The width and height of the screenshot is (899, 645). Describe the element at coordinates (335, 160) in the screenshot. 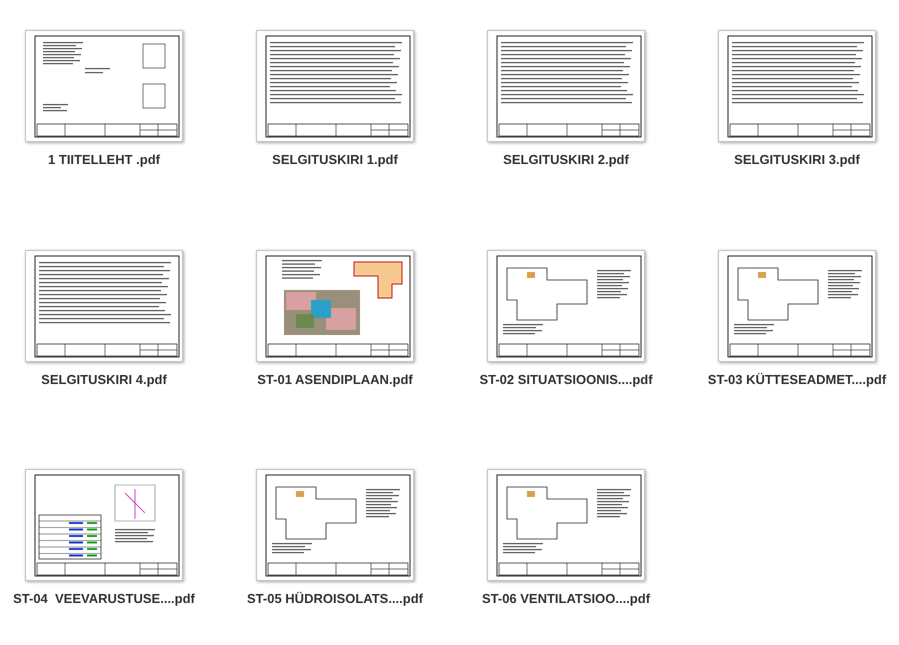

I see `file-name: SELGITUSKIRI 1.pdf` at that location.